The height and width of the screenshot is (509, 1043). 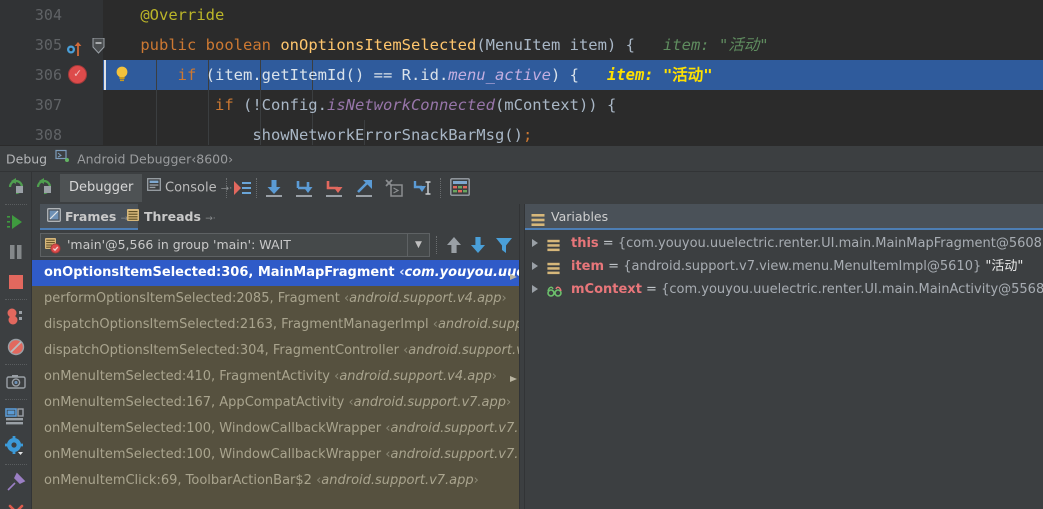 What do you see at coordinates (180, 480) in the screenshot?
I see `frame-method: onMenuItemClick:69, ToolbarActionBar$2` at bounding box center [180, 480].